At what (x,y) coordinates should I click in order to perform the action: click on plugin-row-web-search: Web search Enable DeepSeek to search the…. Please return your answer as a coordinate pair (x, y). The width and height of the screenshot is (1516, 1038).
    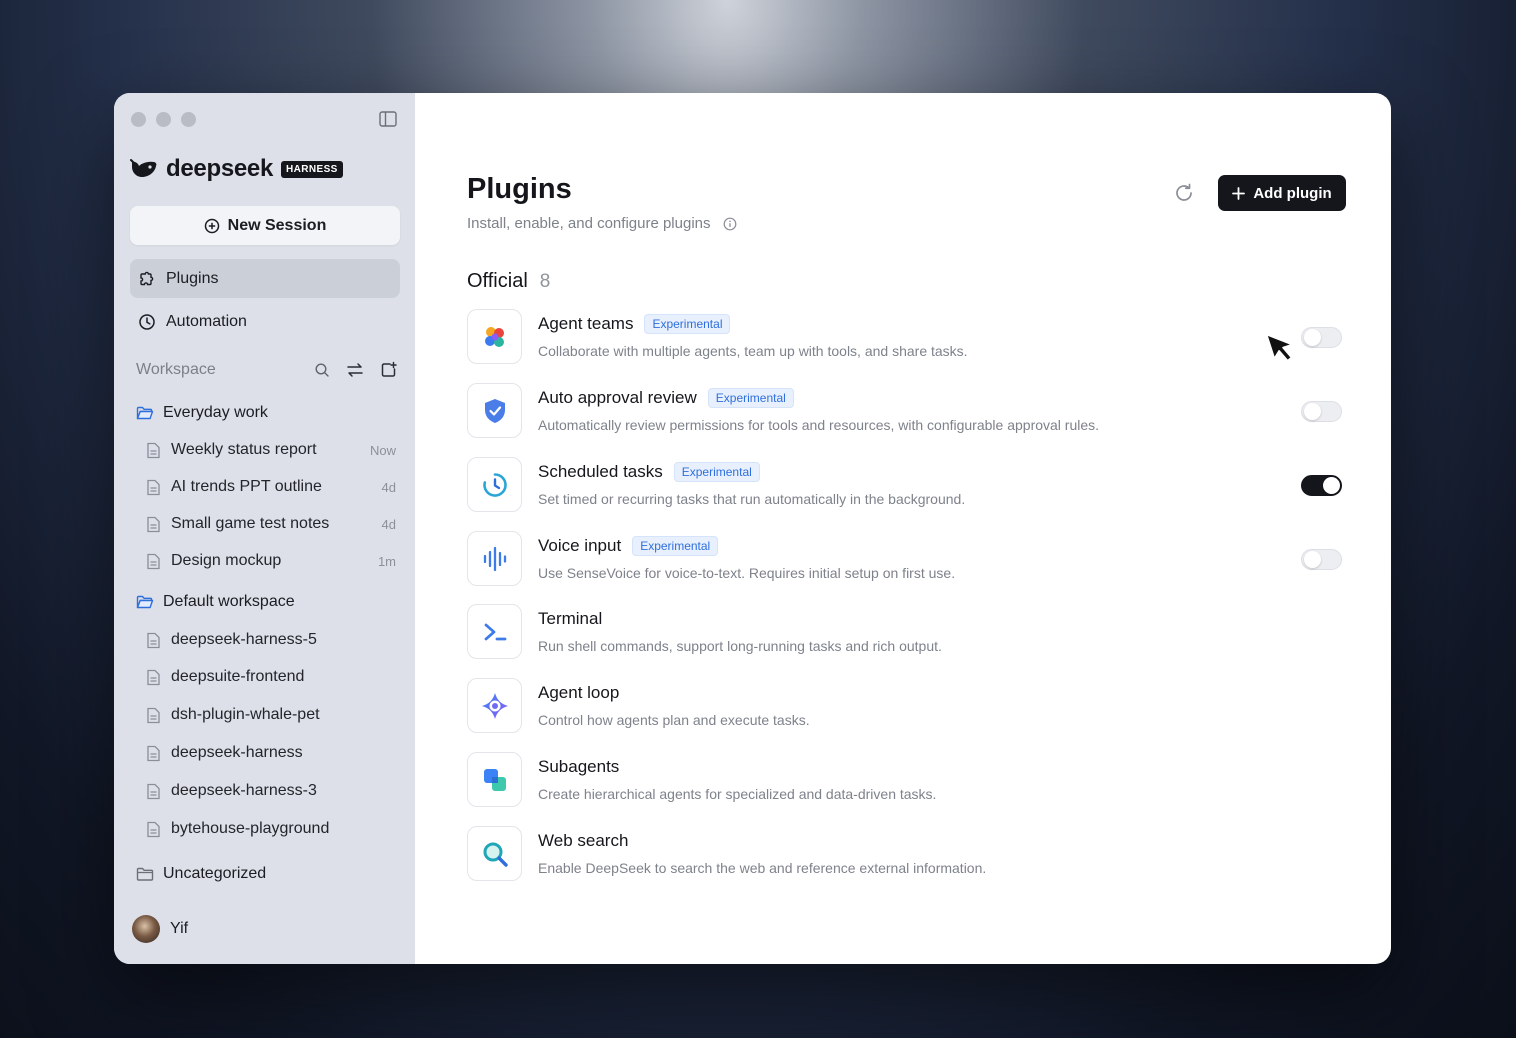
    Looking at the image, I should click on (905, 854).